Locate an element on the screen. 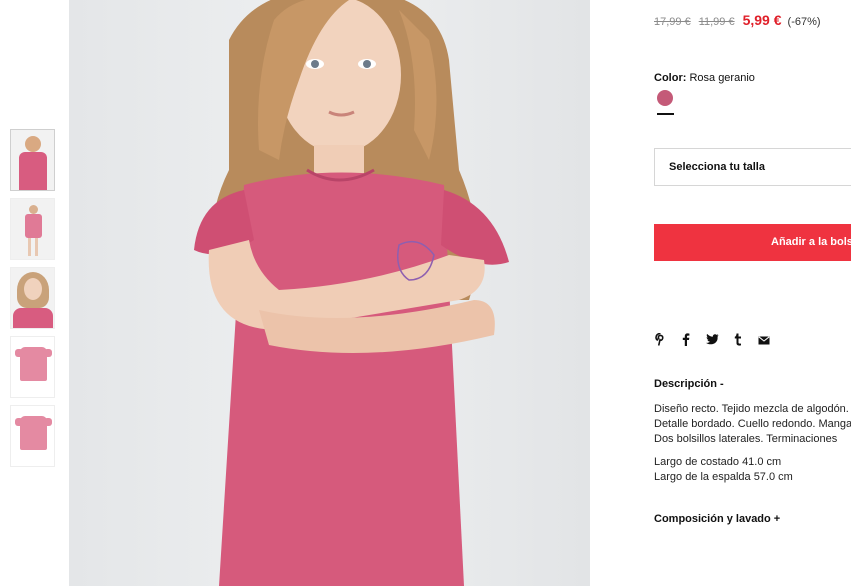 The height and width of the screenshot is (586, 851). swatch-selected-indicator is located at coordinates (665, 114).